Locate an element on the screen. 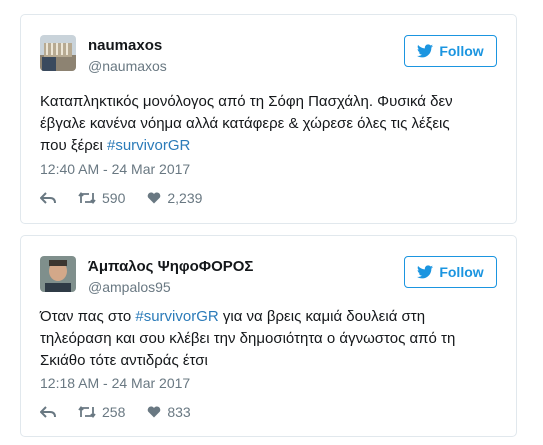 This screenshot has width=543, height=445. timestamp: 12:40 AM - 24 Mar 2017 is located at coordinates (115, 169).